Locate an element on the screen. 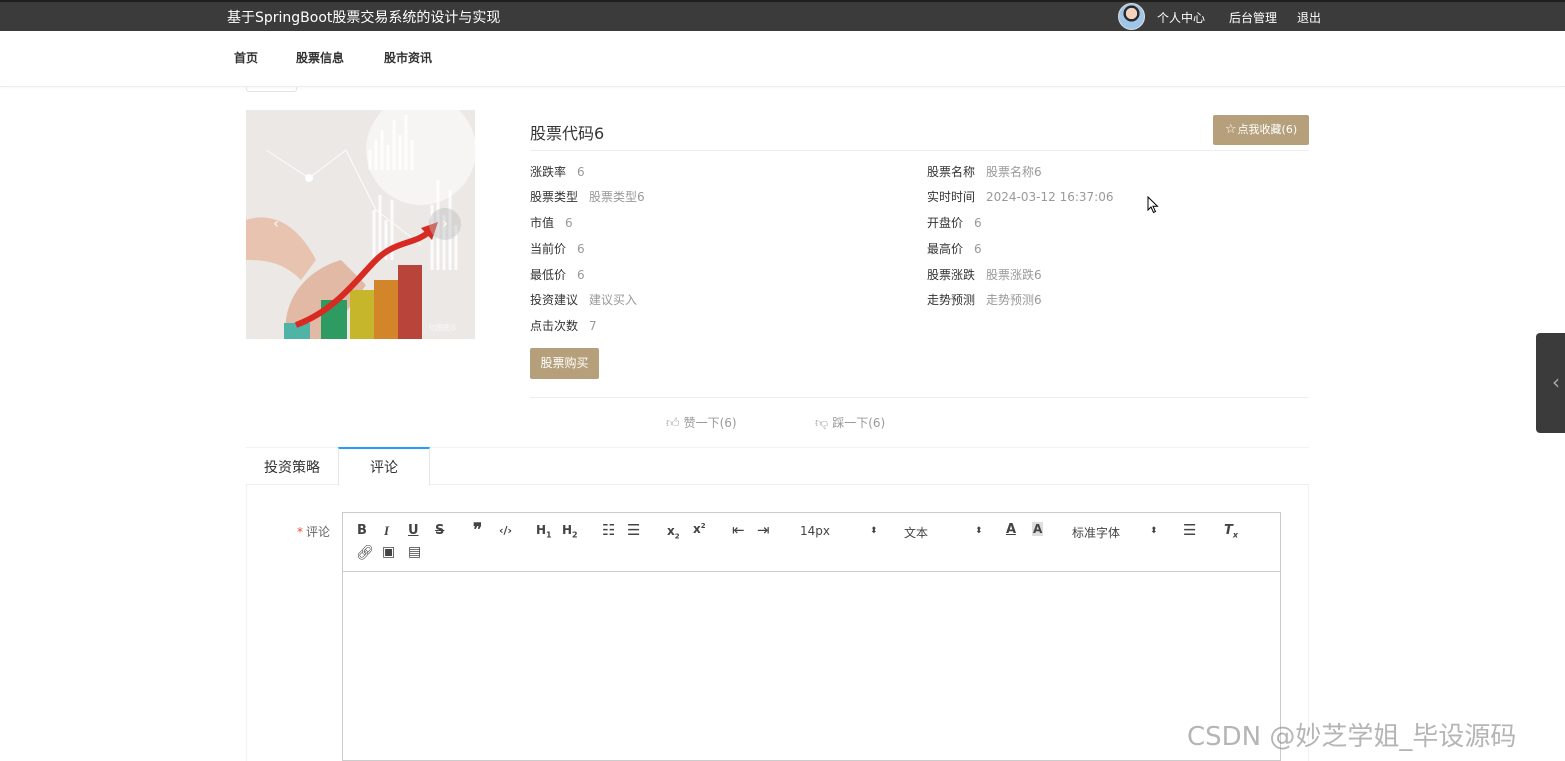 The width and height of the screenshot is (1565, 761). favorite-button: ☆点我收藏(6) is located at coordinates (1261, 130).